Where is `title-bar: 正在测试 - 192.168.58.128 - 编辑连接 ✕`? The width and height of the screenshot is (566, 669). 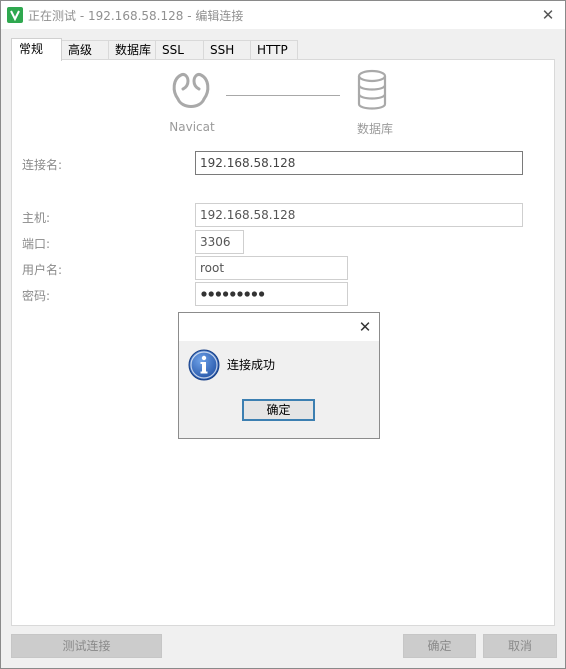
title-bar: 正在测试 - 192.168.58.128 - 编辑连接 ✕ is located at coordinates (283, 15).